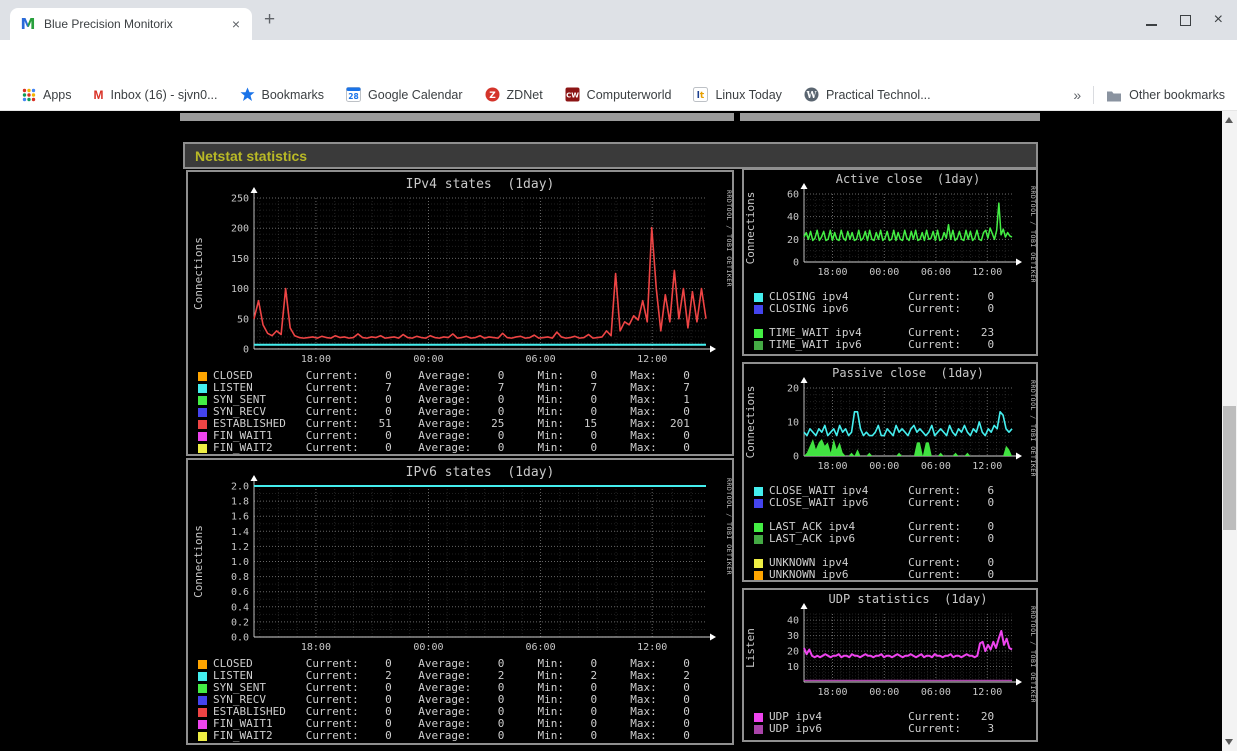 The image size is (1237, 751). I want to click on scrollbar-thumb, so click(1229, 468).